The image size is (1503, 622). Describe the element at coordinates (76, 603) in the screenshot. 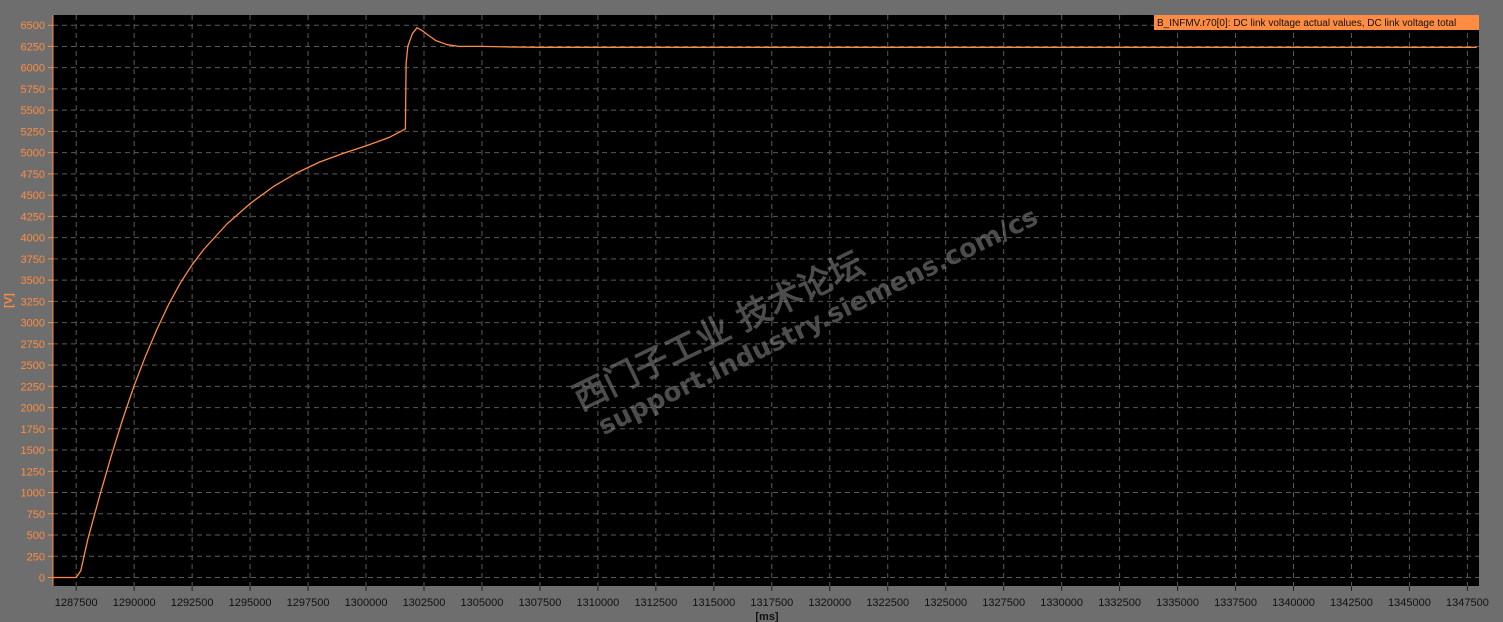

I see `x-tick-label: 1287500` at that location.